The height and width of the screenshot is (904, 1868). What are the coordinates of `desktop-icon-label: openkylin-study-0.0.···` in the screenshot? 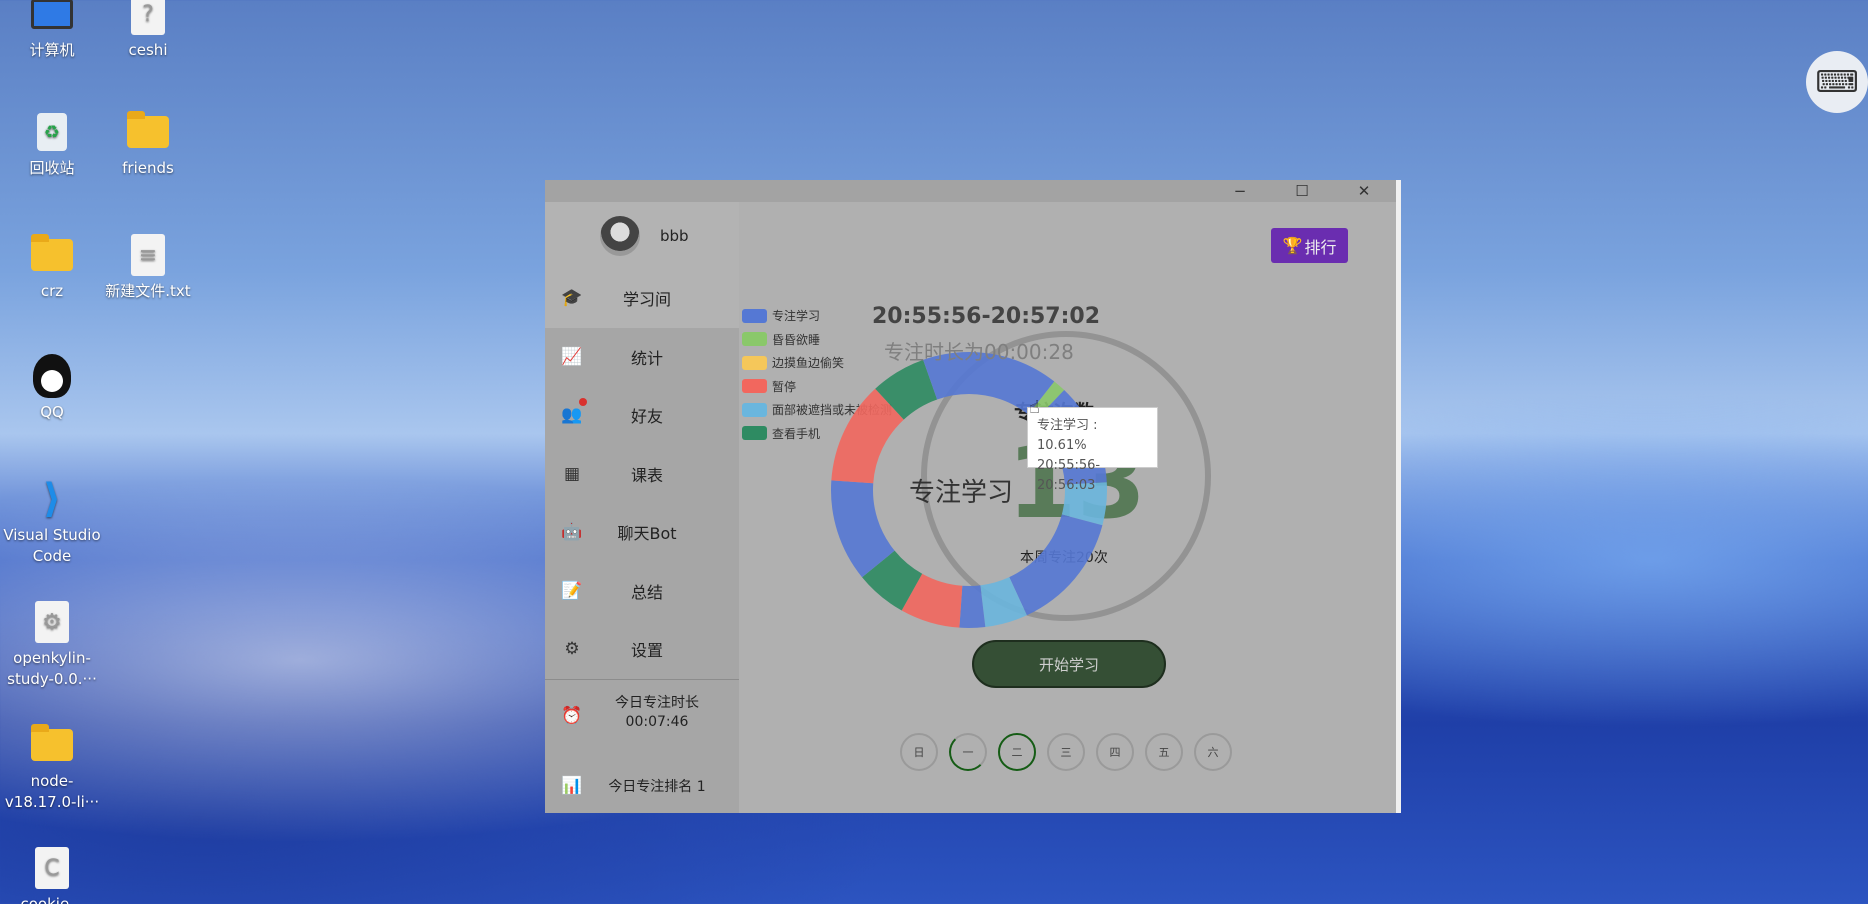 It's located at (52, 668).